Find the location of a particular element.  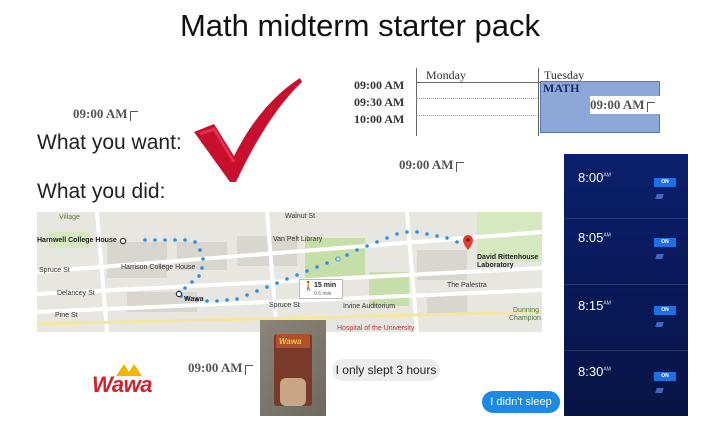

time-stamp-left: 09:00 AM is located at coordinates (105, 114).